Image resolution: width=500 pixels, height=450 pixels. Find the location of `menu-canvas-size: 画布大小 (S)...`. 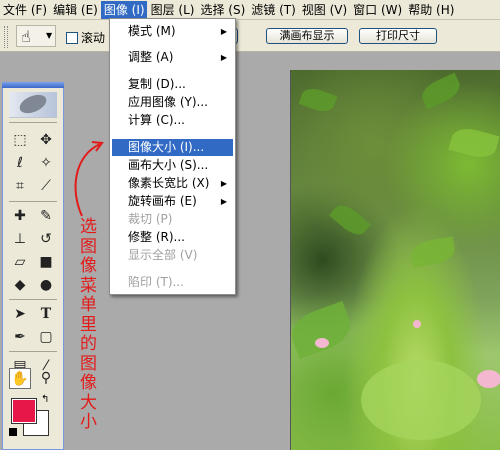

menu-canvas-size: 画布大小 (S)... is located at coordinates (172, 165).